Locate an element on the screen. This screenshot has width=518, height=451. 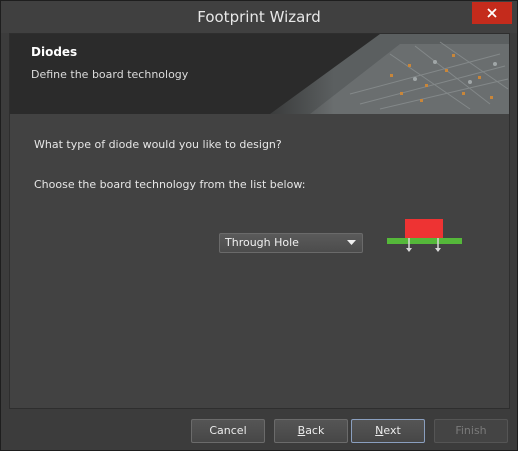
cancel-button: Cancel is located at coordinates (228, 431).